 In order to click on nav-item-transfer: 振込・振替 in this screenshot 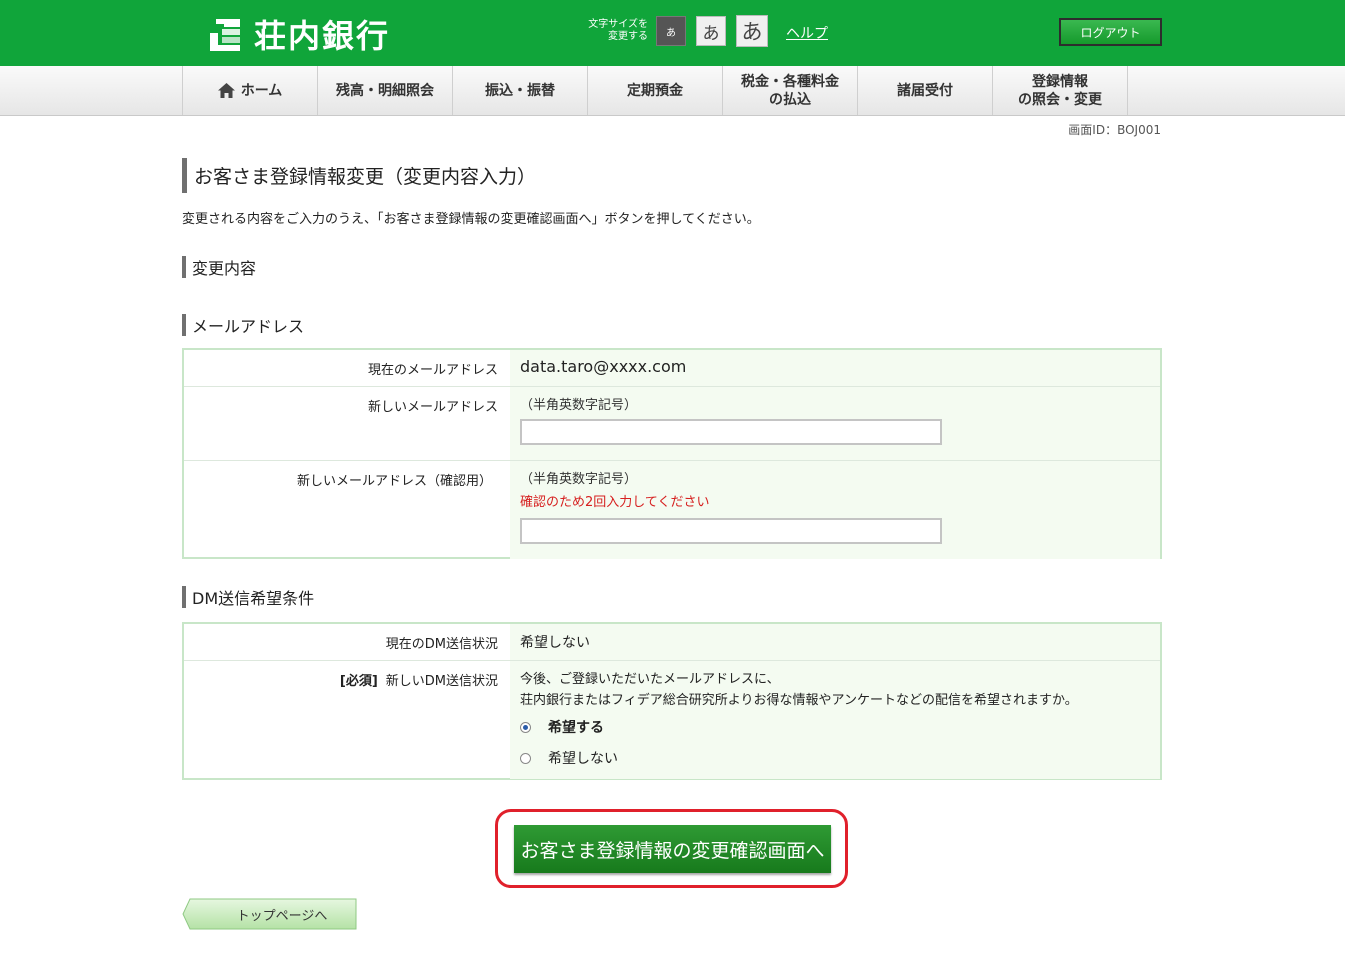, I will do `click(520, 90)`.